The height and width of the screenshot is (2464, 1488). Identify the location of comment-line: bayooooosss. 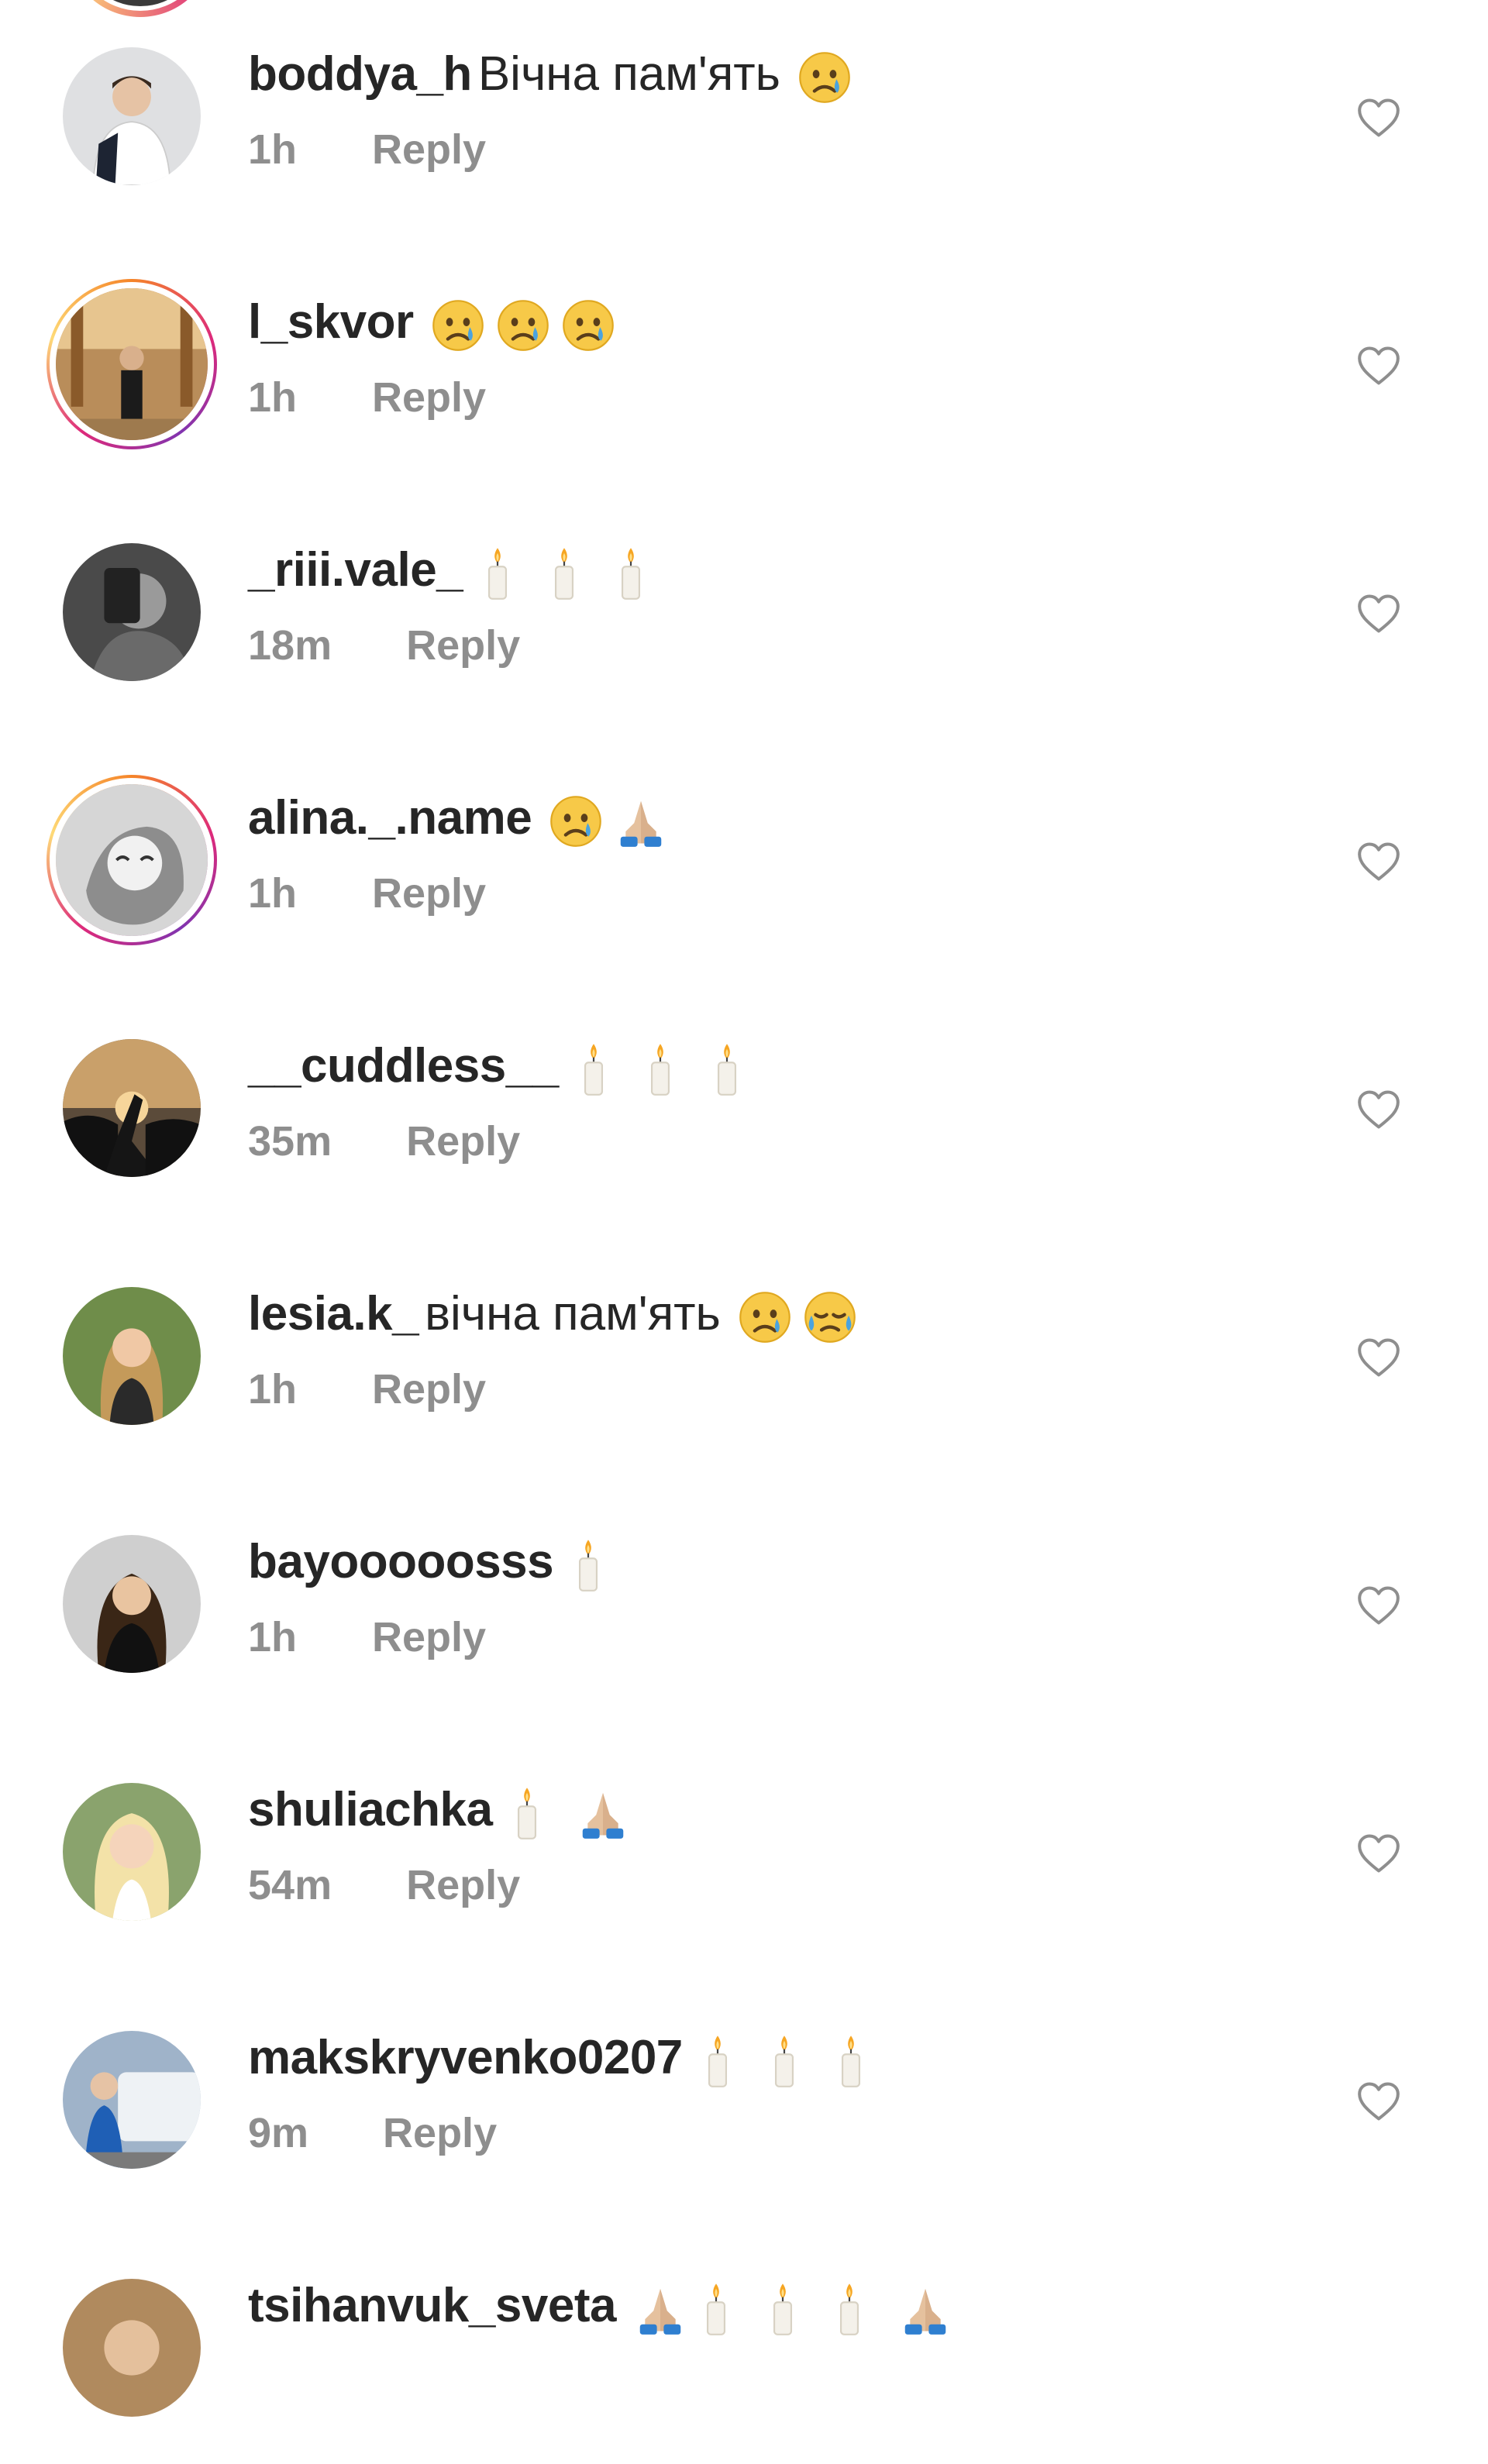
(443, 1564).